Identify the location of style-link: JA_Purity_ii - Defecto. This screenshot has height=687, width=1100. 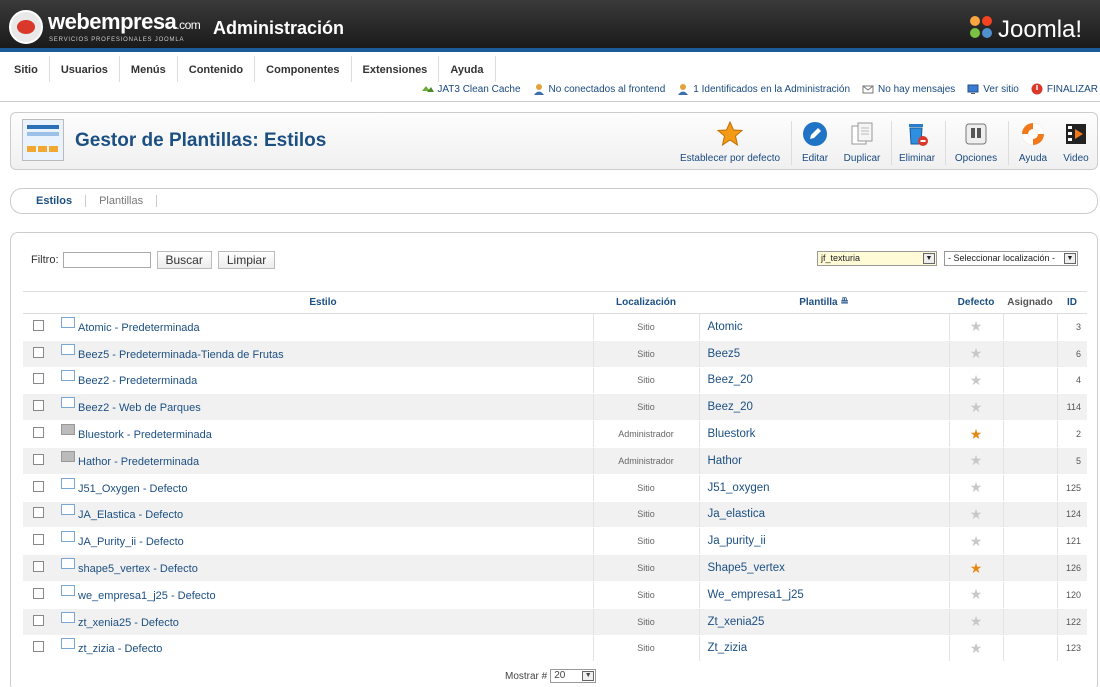
(131, 542).